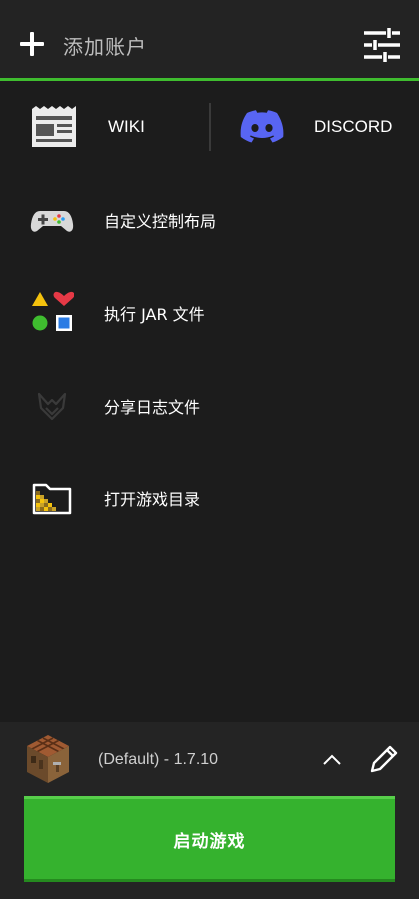 Image resolution: width=419 pixels, height=899 pixels. Describe the element at coordinates (209, 39) in the screenshot. I see `app-header: 添加账户` at that location.